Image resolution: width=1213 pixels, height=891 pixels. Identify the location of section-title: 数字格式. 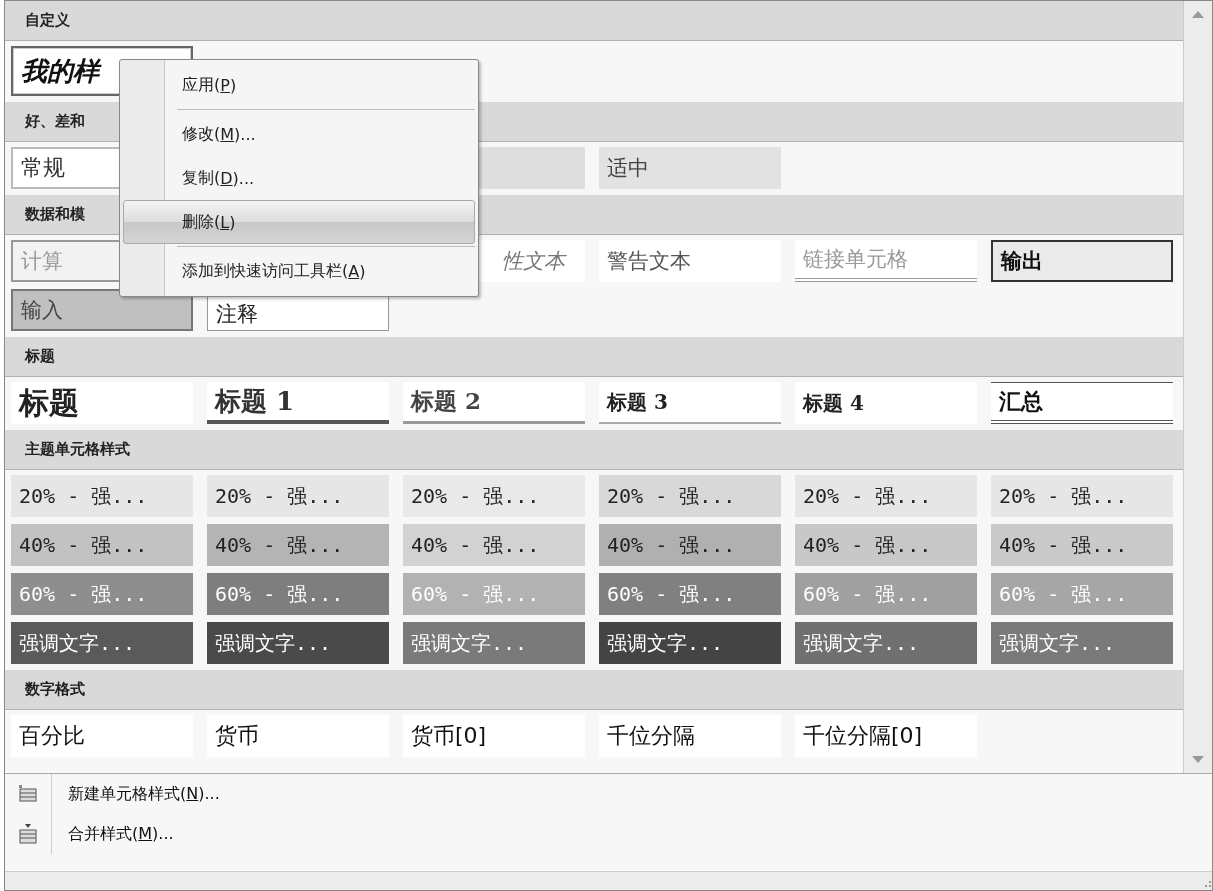
(55, 689).